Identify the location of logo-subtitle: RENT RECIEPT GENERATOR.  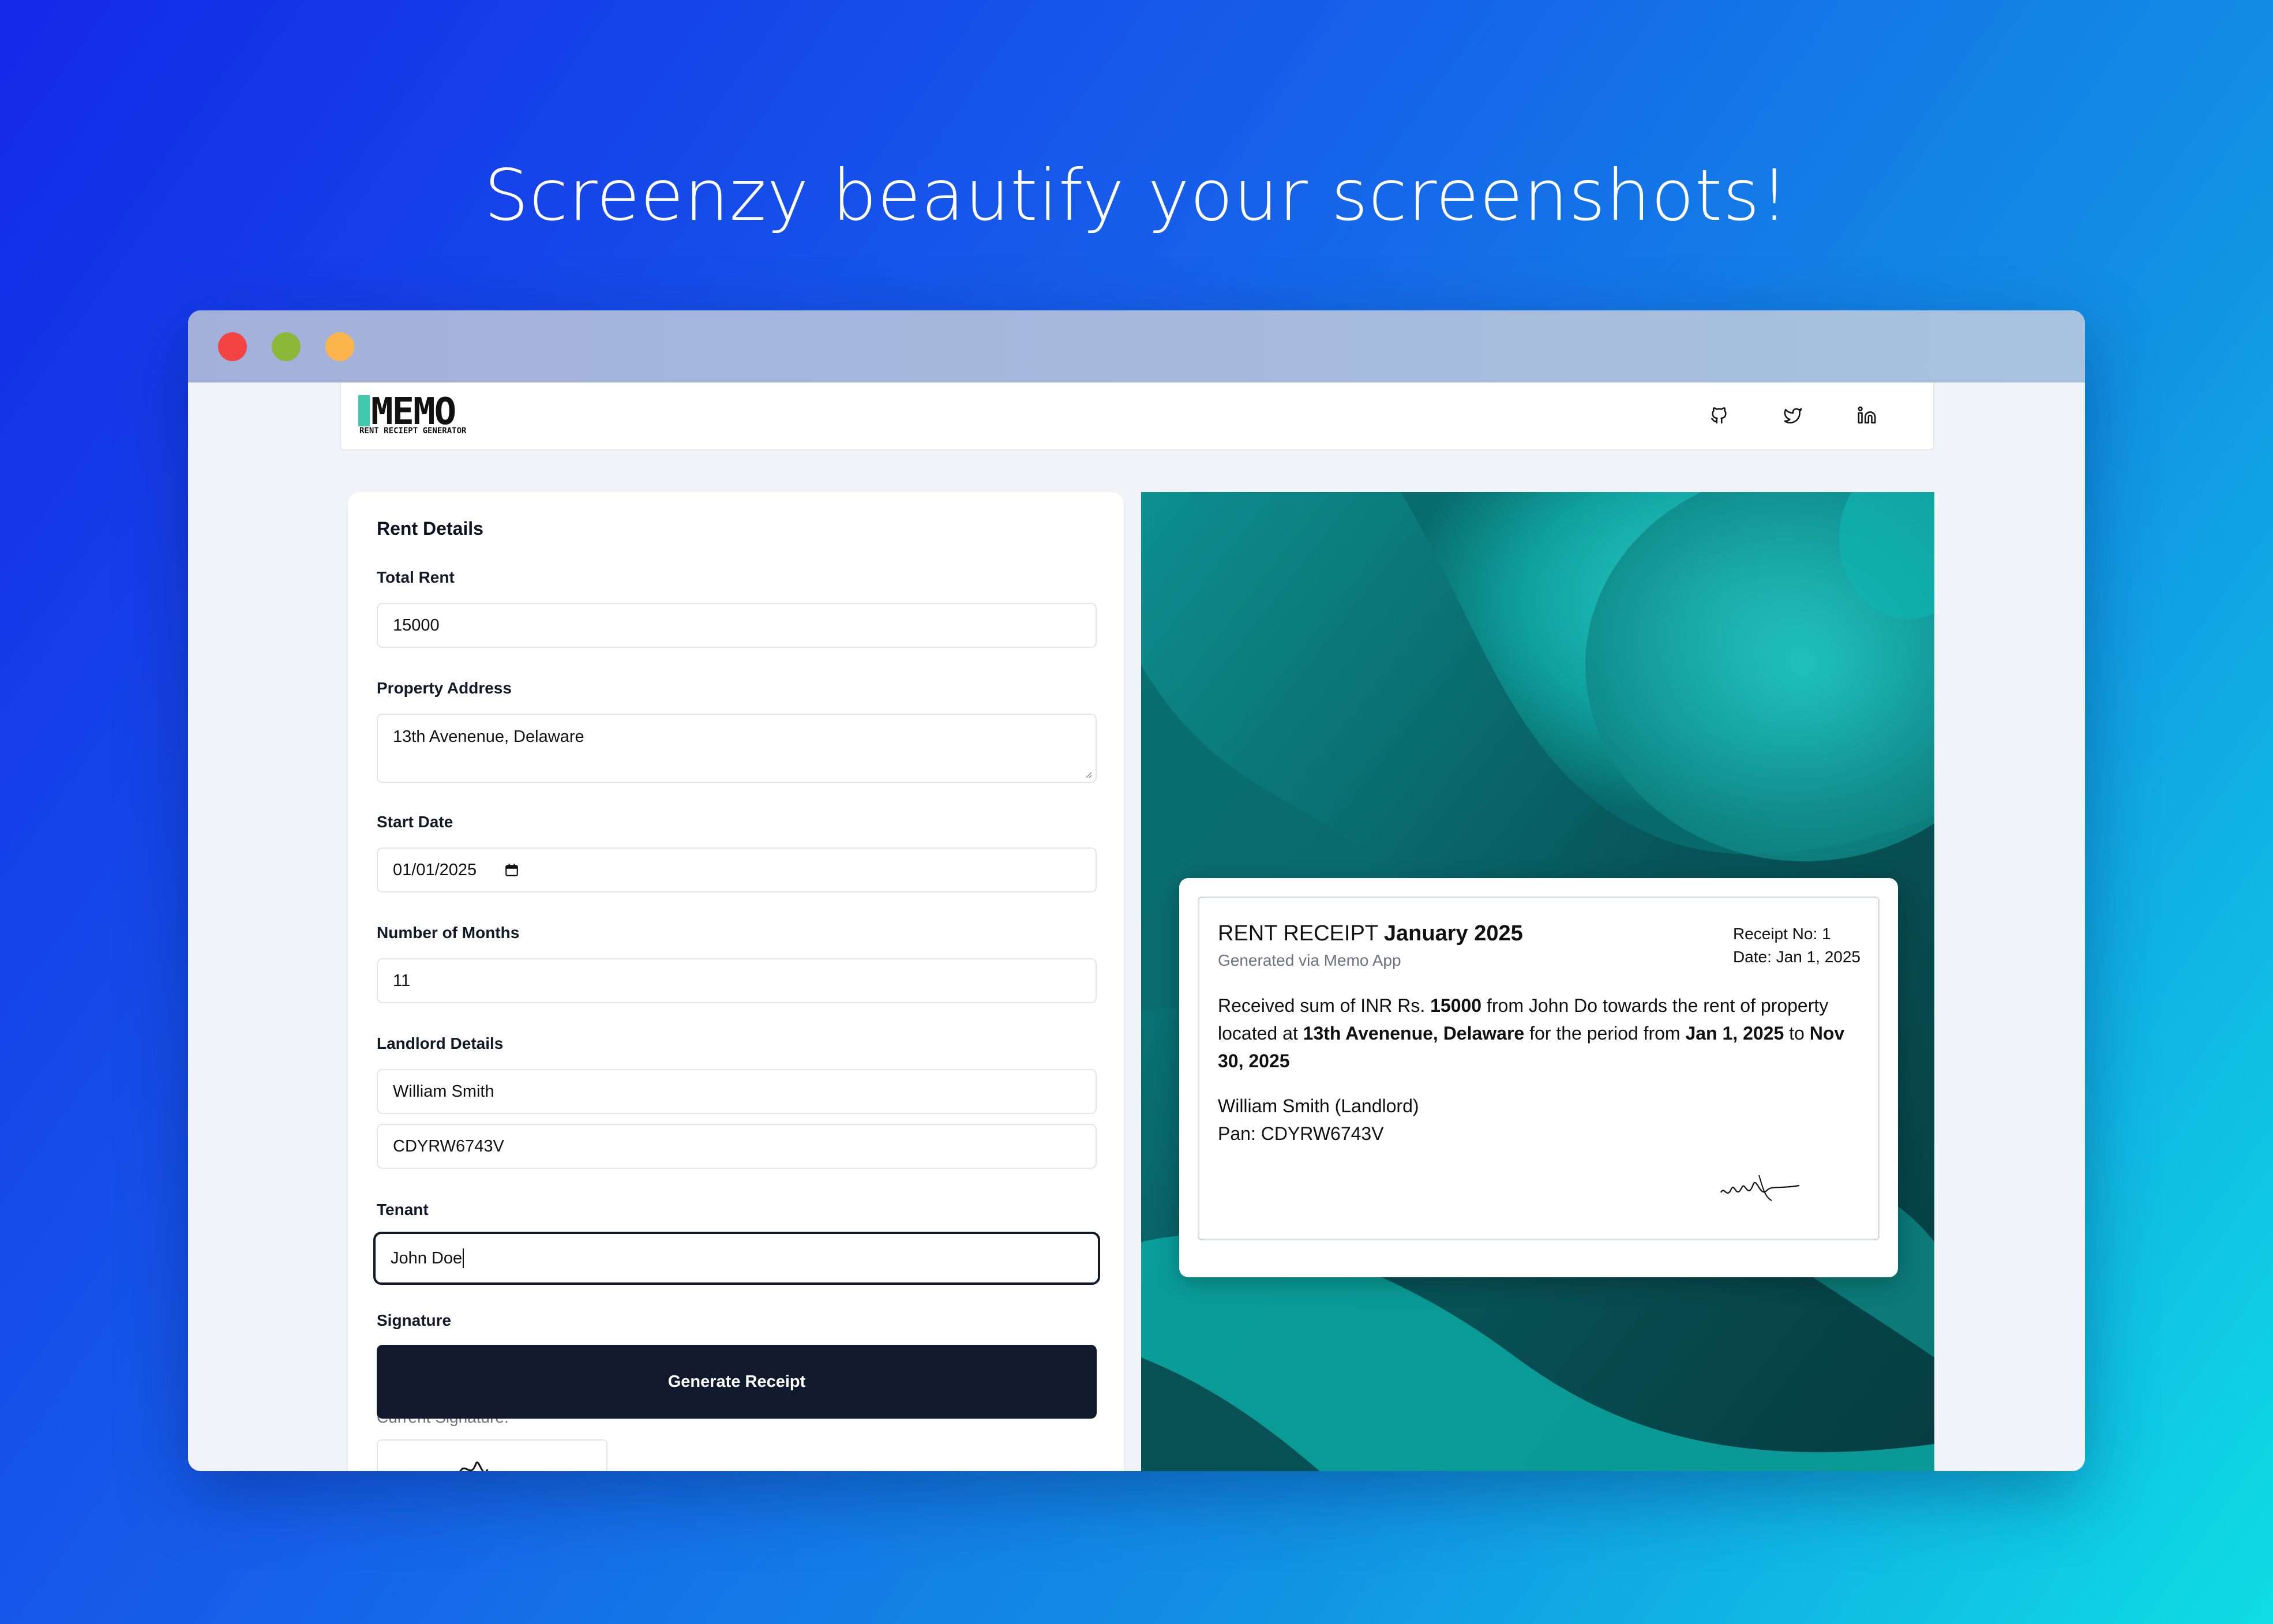
(413, 431).